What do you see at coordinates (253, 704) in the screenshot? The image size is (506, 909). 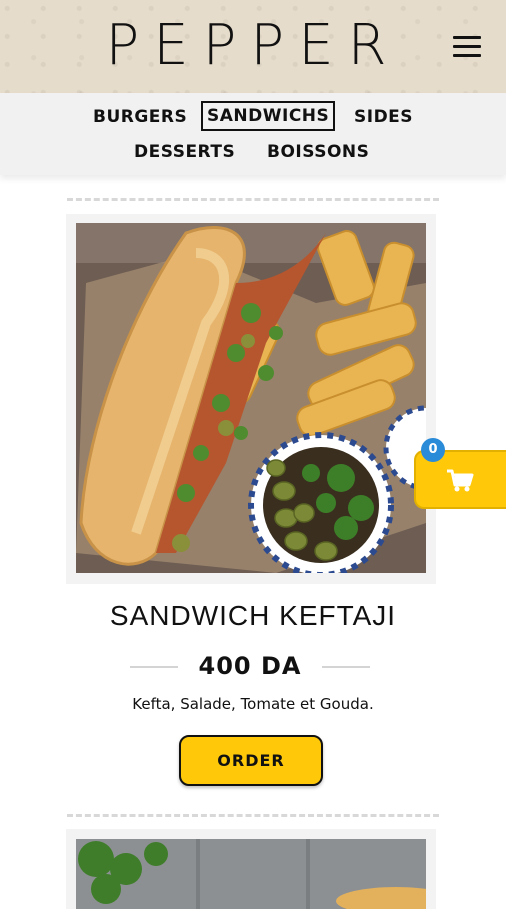 I see `product-description: Kefta, Salade, Tomate et Gouda.` at bounding box center [253, 704].